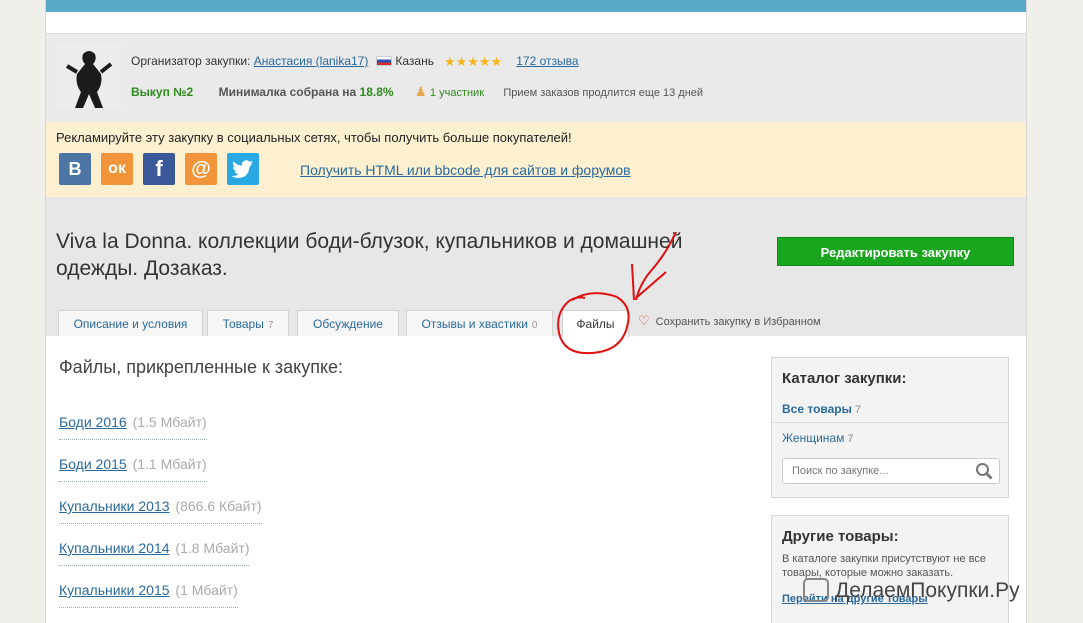  I want to click on catalog-women-count: 7, so click(850, 439).